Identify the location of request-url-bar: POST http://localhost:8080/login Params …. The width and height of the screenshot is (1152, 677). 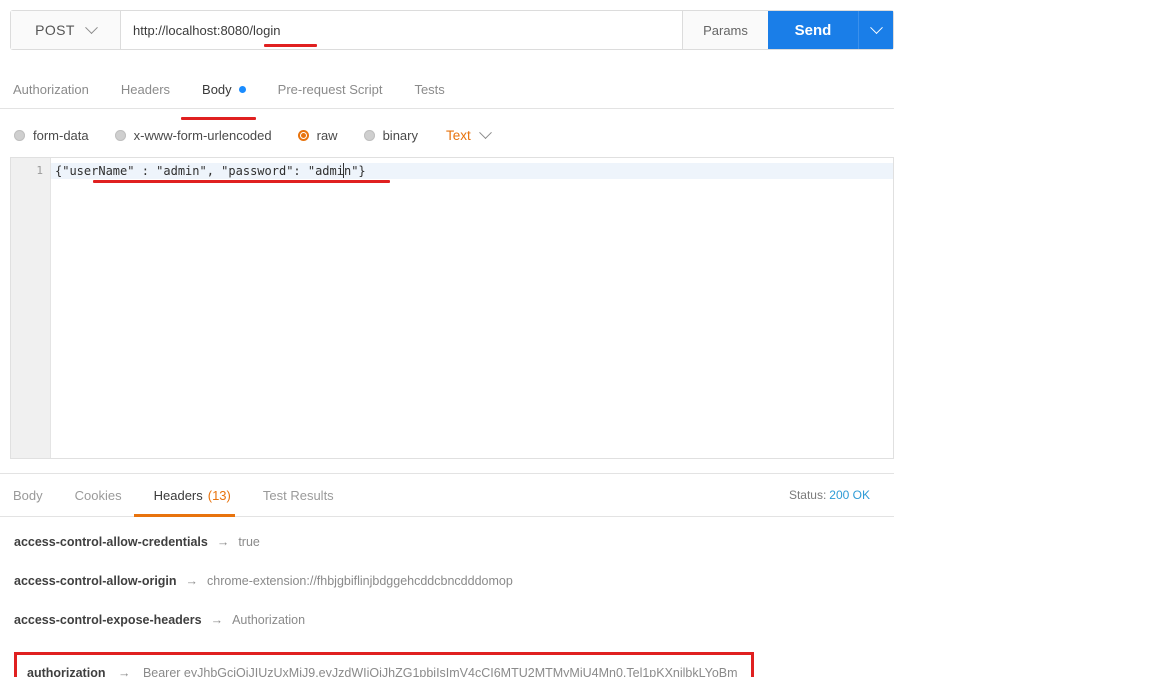
(452, 30).